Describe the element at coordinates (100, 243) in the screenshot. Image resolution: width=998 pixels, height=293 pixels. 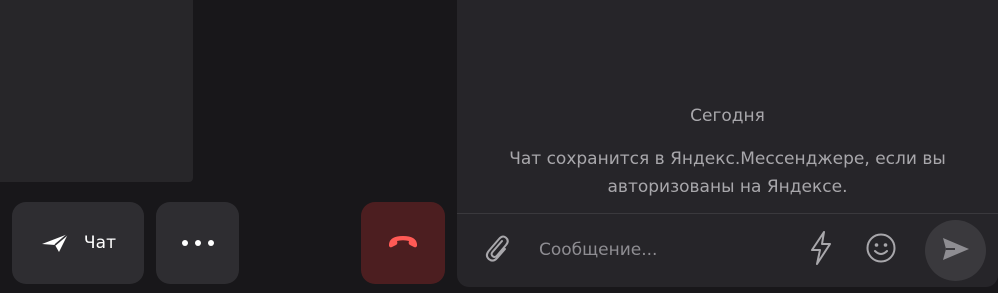
I see `chat-button-label: Чат` at that location.